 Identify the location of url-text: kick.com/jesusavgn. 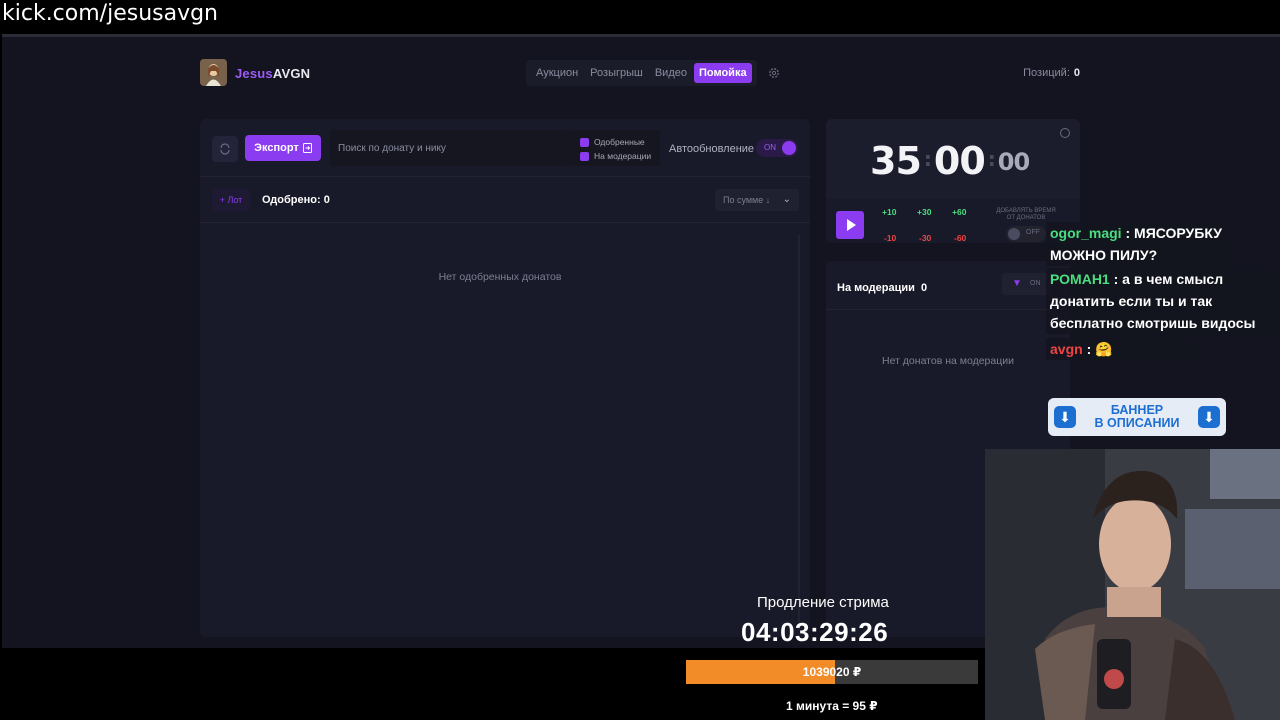
(110, 13).